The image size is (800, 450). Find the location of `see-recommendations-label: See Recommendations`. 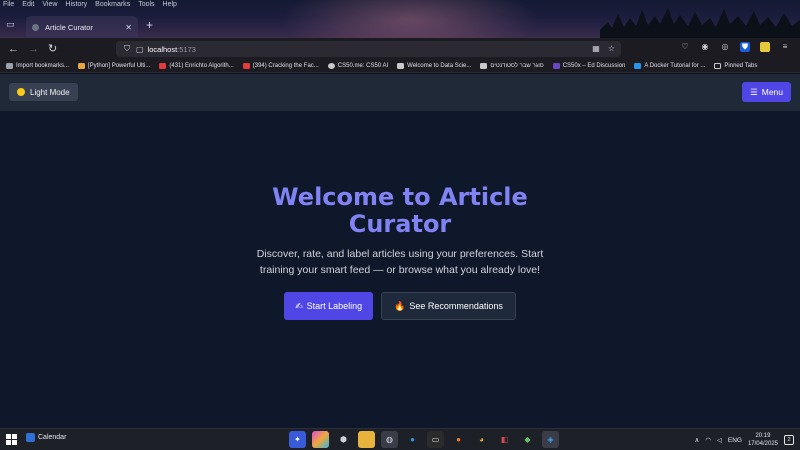

see-recommendations-label: See Recommendations is located at coordinates (456, 306).